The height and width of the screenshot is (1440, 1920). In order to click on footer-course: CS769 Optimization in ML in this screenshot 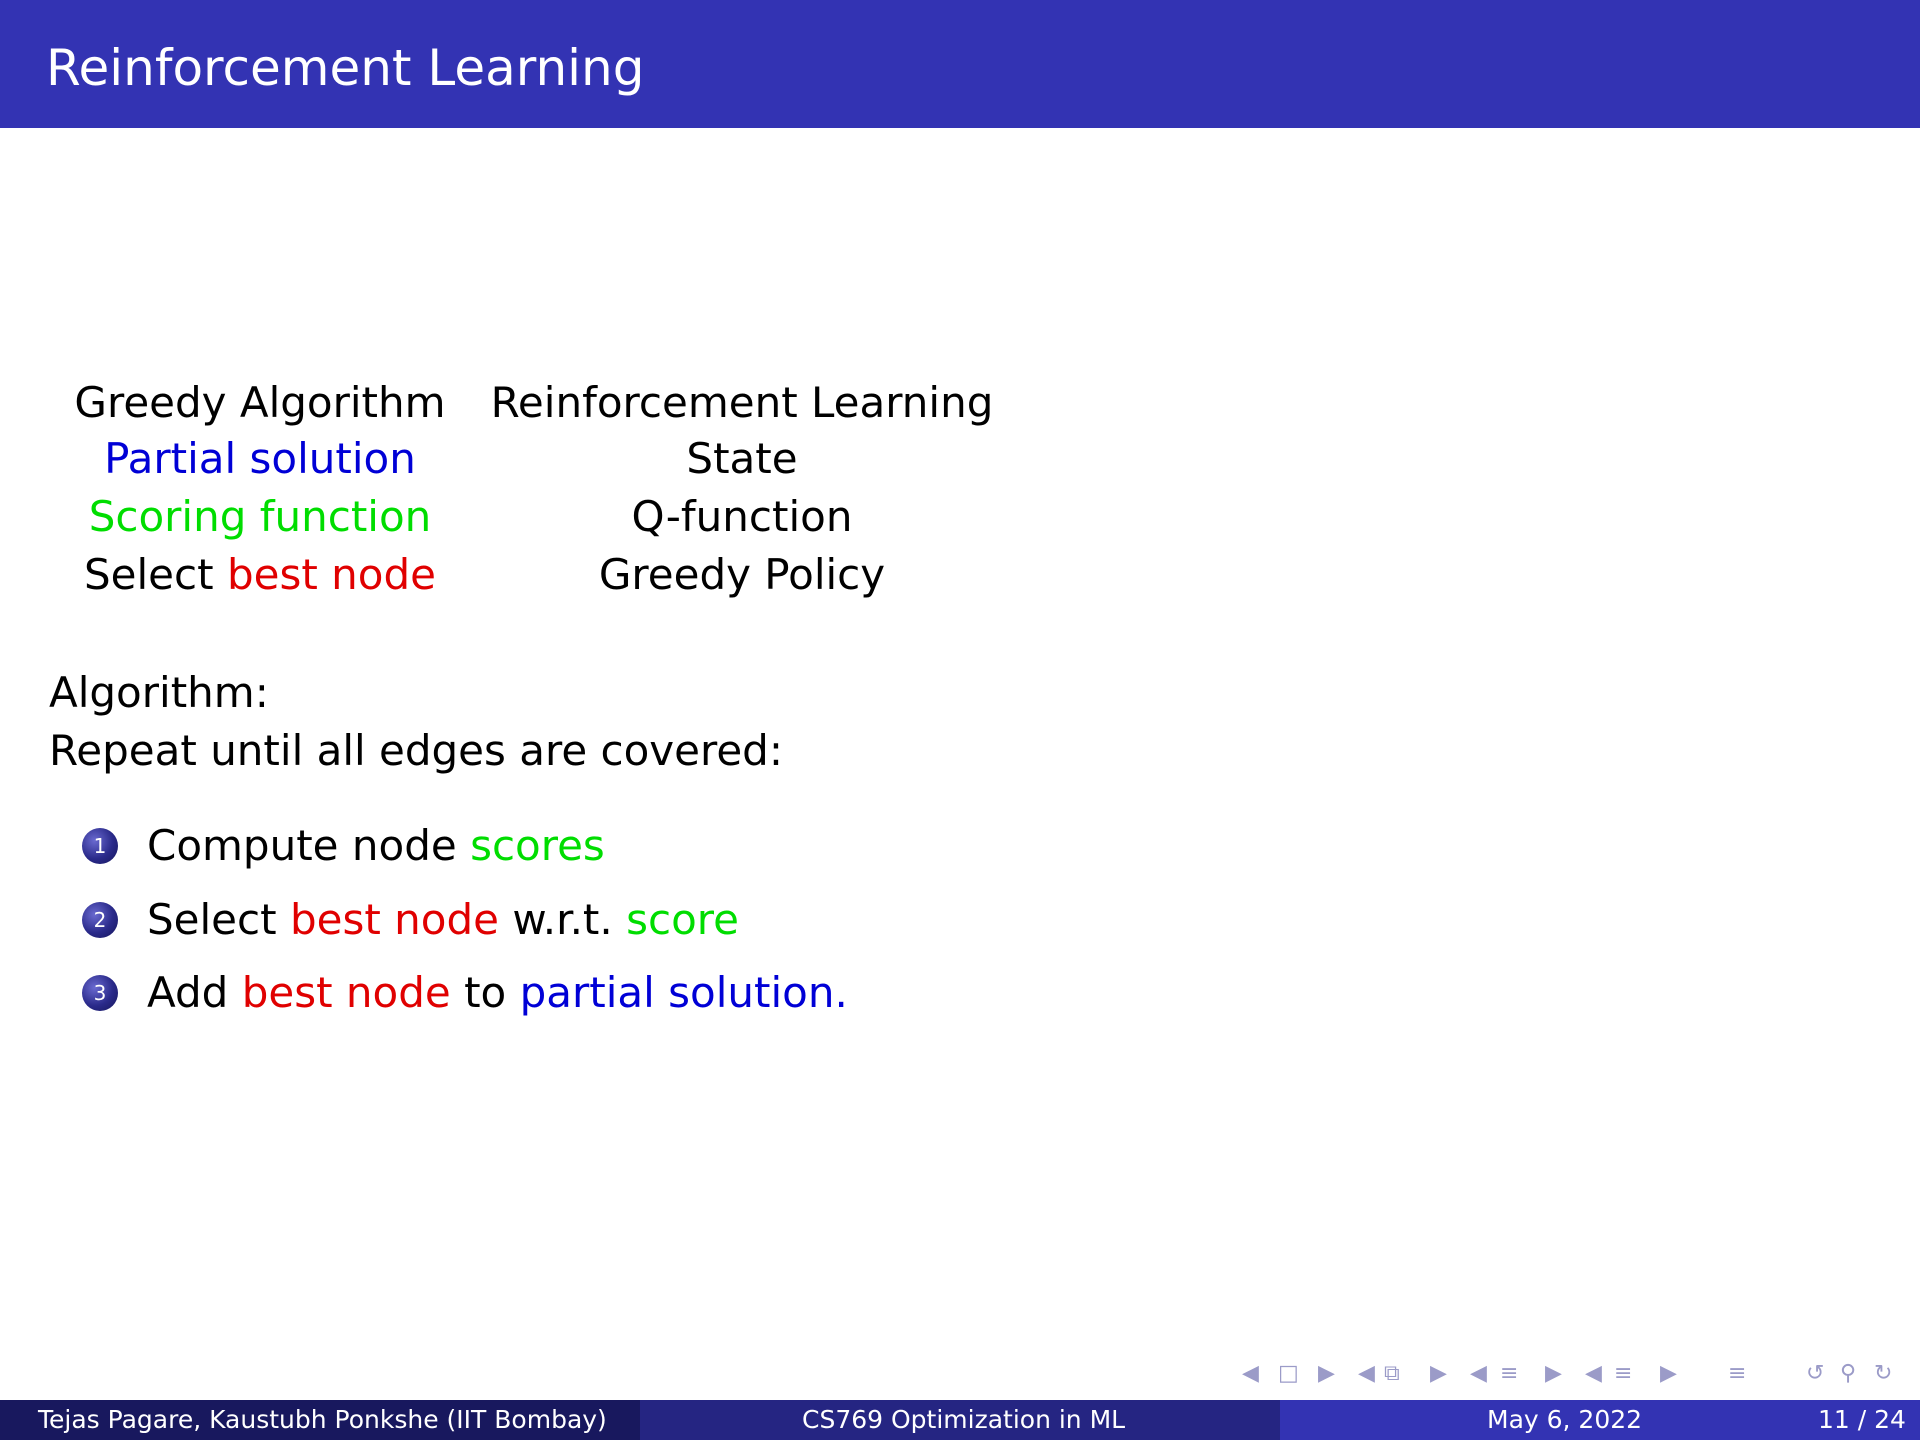, I will do `click(964, 1419)`.